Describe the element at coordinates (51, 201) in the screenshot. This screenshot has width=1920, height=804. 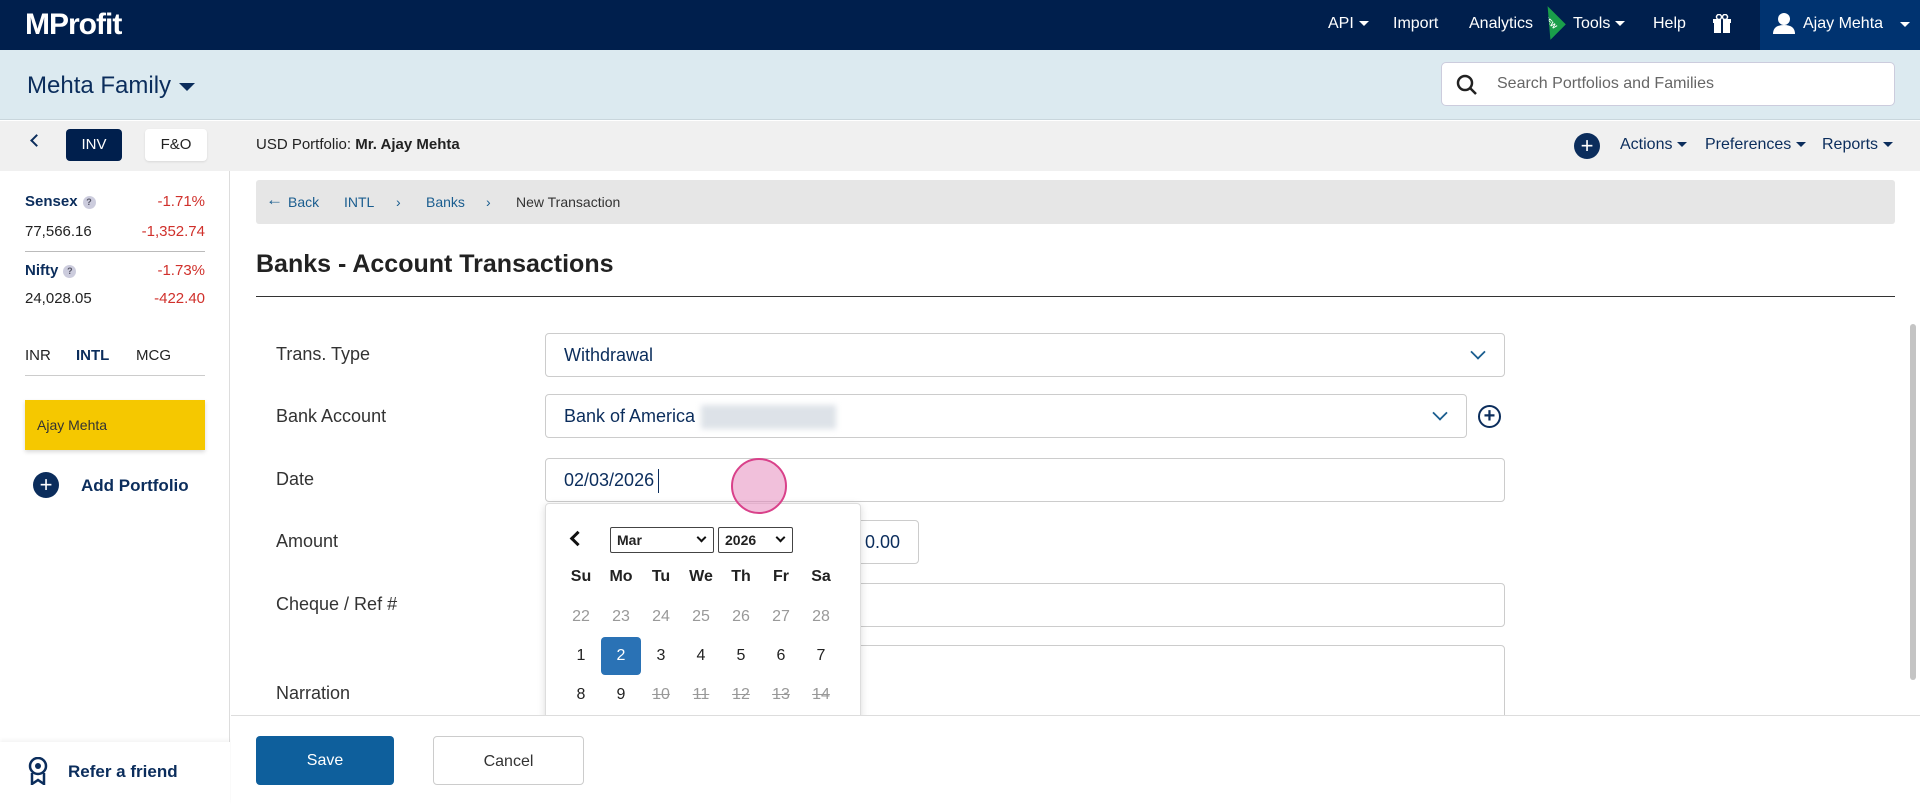
I see `sensex-name: Sensex` at that location.